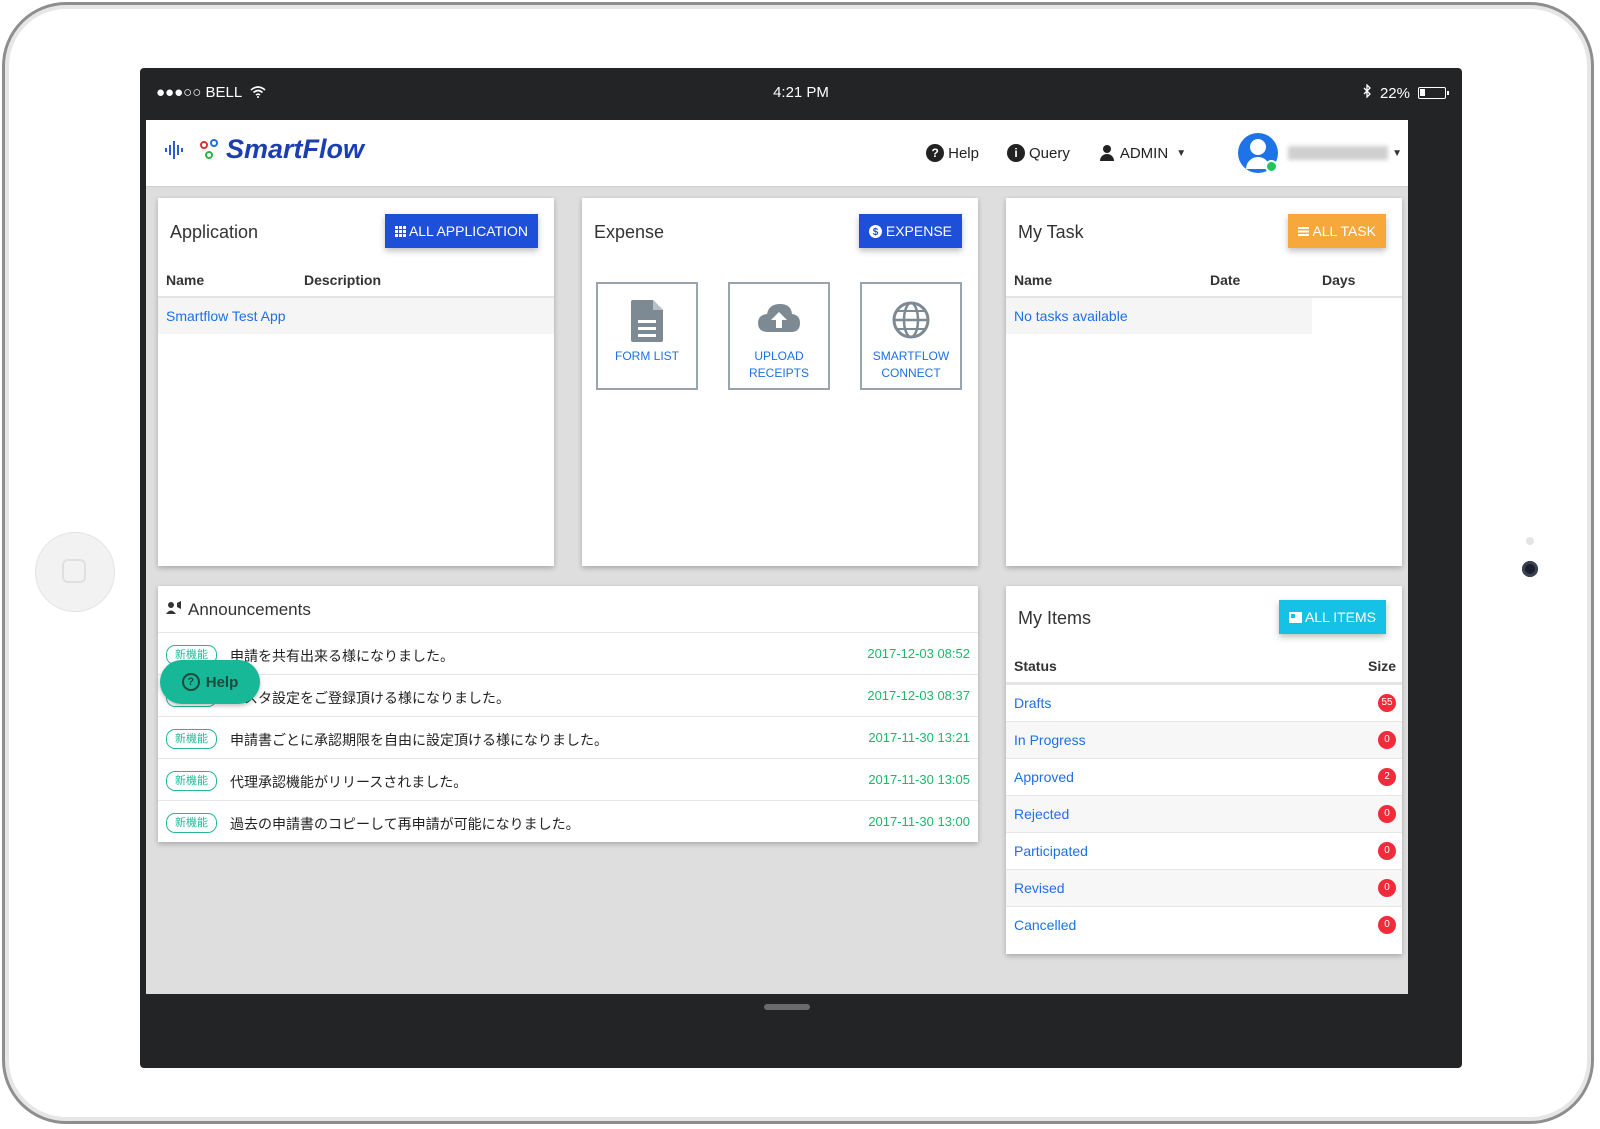 The height and width of the screenshot is (1129, 1600). What do you see at coordinates (911, 373) in the screenshot?
I see `smartflow-connect-label-2: CONNECT` at bounding box center [911, 373].